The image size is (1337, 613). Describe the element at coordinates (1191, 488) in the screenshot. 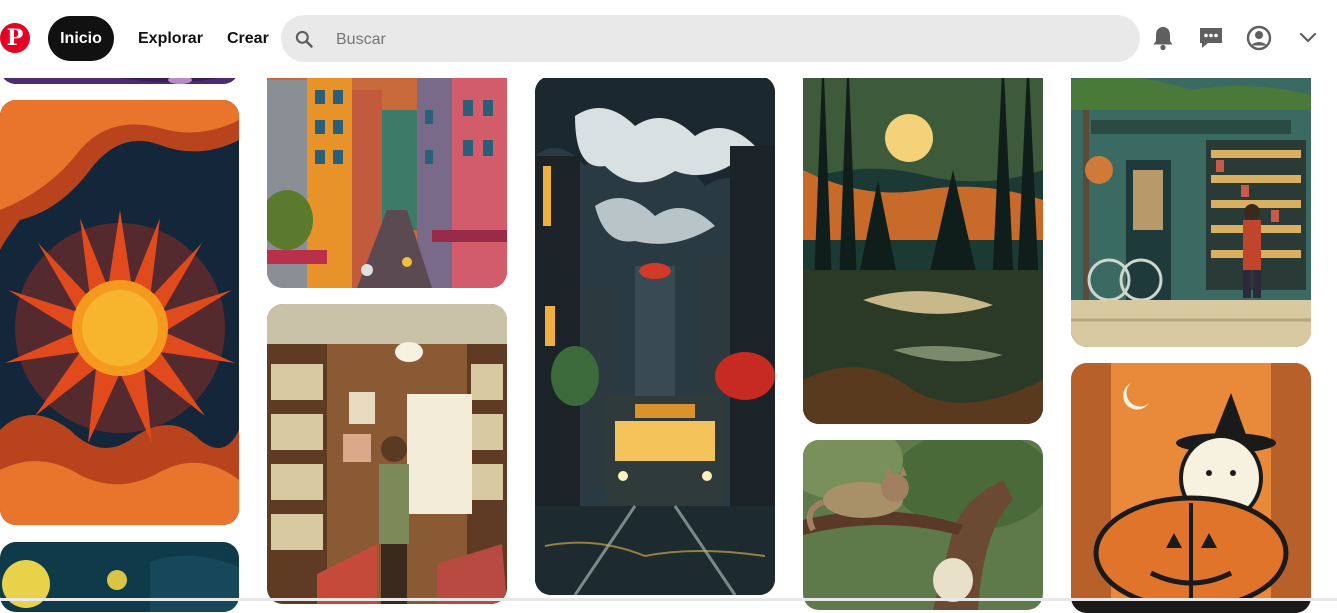

I see `halloween-pumpkin-ghost-pin` at that location.